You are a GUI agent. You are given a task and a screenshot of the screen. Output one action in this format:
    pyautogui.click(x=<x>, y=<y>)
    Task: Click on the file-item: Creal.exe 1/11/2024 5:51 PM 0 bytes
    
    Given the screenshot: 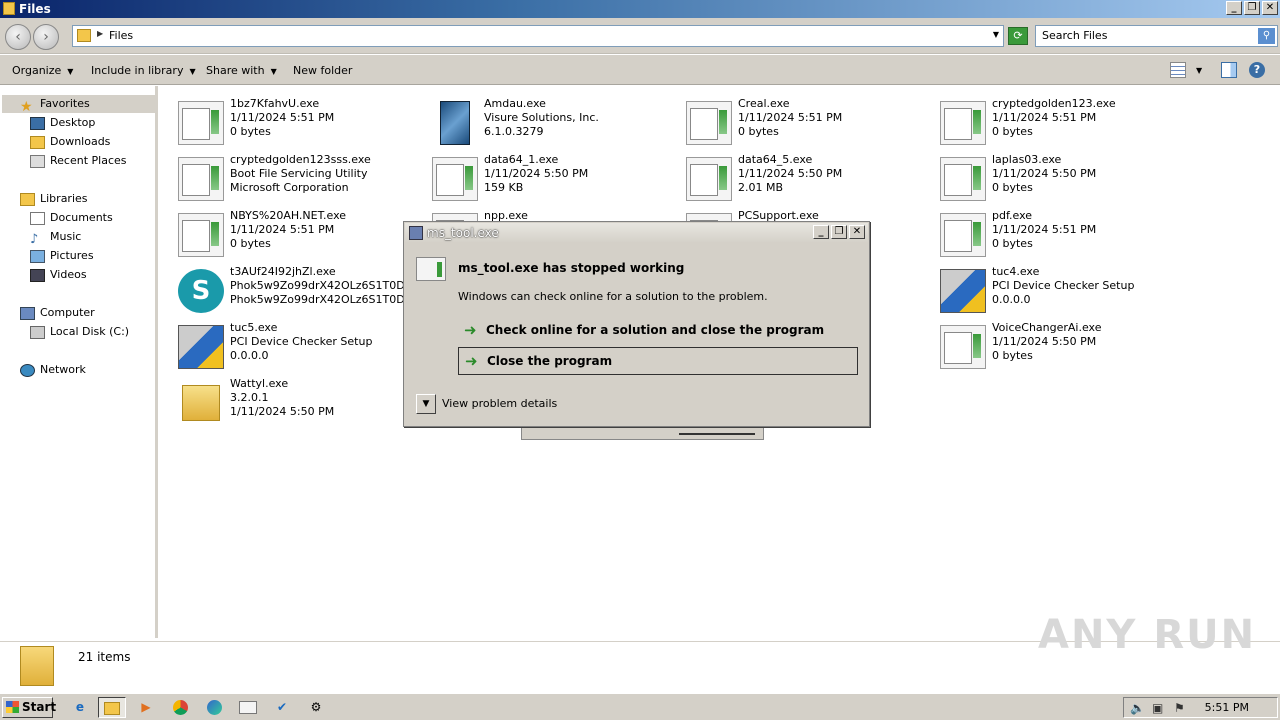 What is the action you would take?
    pyautogui.click(x=813, y=123)
    